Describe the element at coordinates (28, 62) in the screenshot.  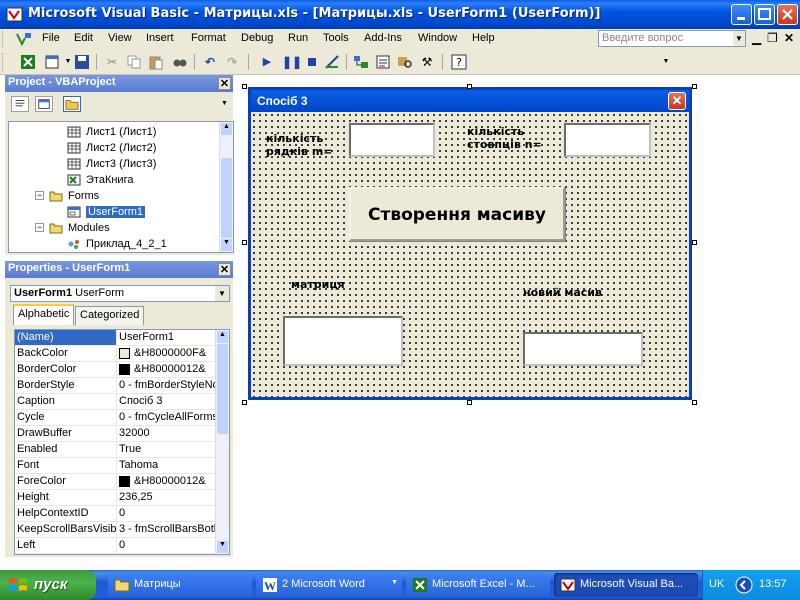
I see `excel-view-icon` at that location.